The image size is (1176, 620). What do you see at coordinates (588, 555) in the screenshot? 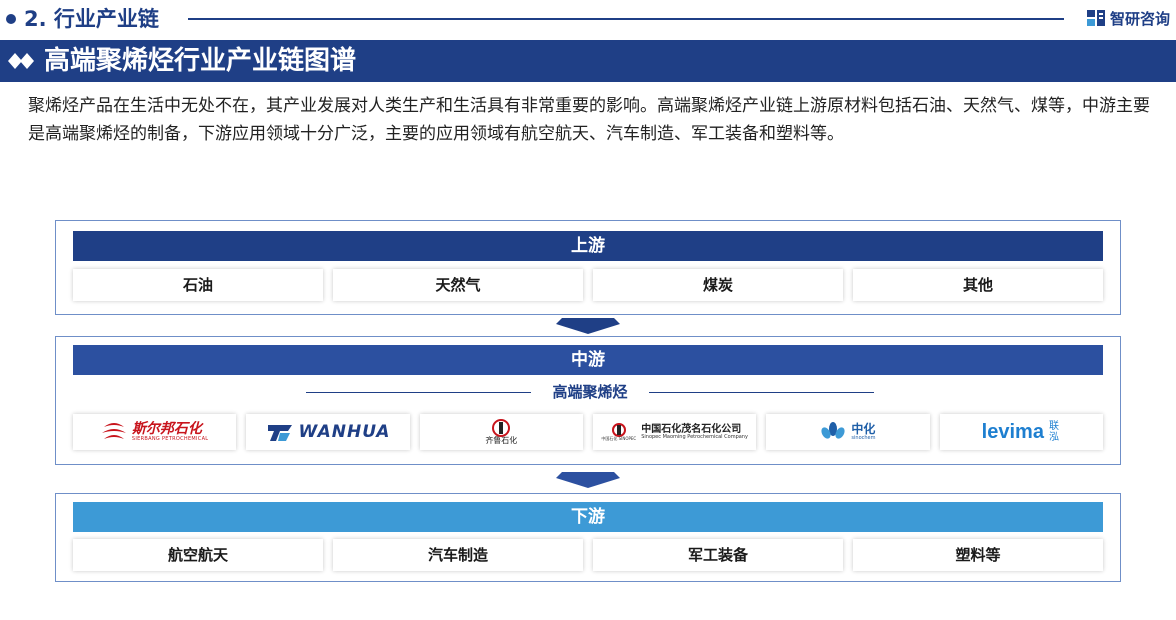
I see `downstream-items: 航空航天 汽车制造 军工装备 塑料等` at bounding box center [588, 555].